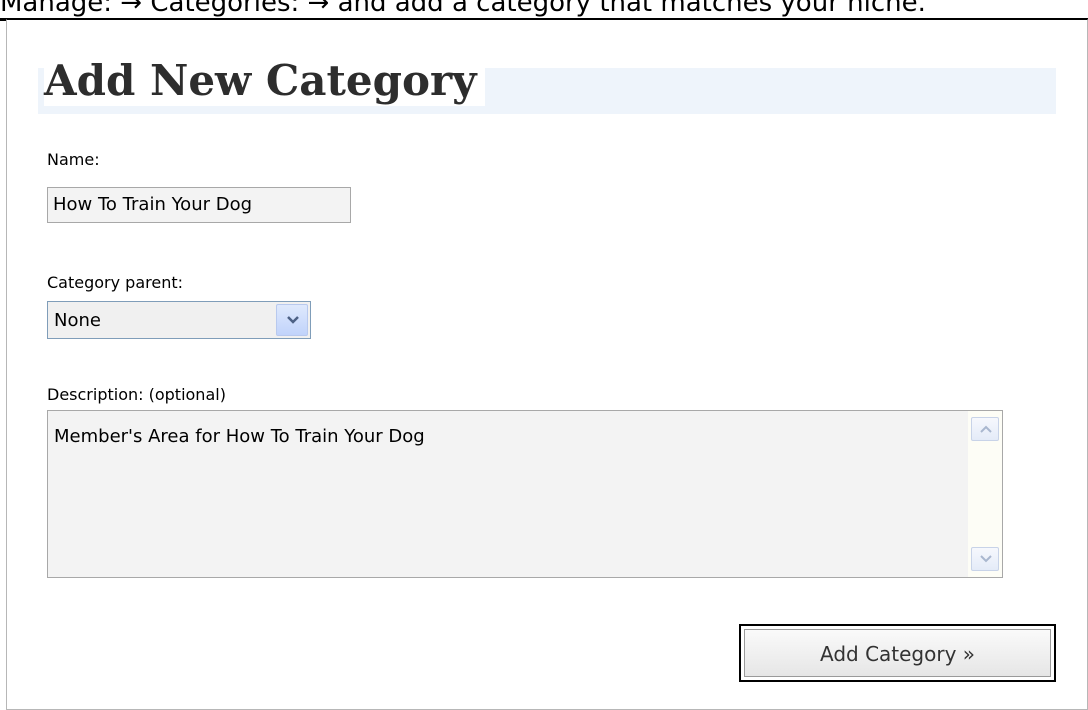 Image resolution: width=1088 pixels, height=710 pixels. I want to click on description-label: Description: (optional), so click(136, 394).